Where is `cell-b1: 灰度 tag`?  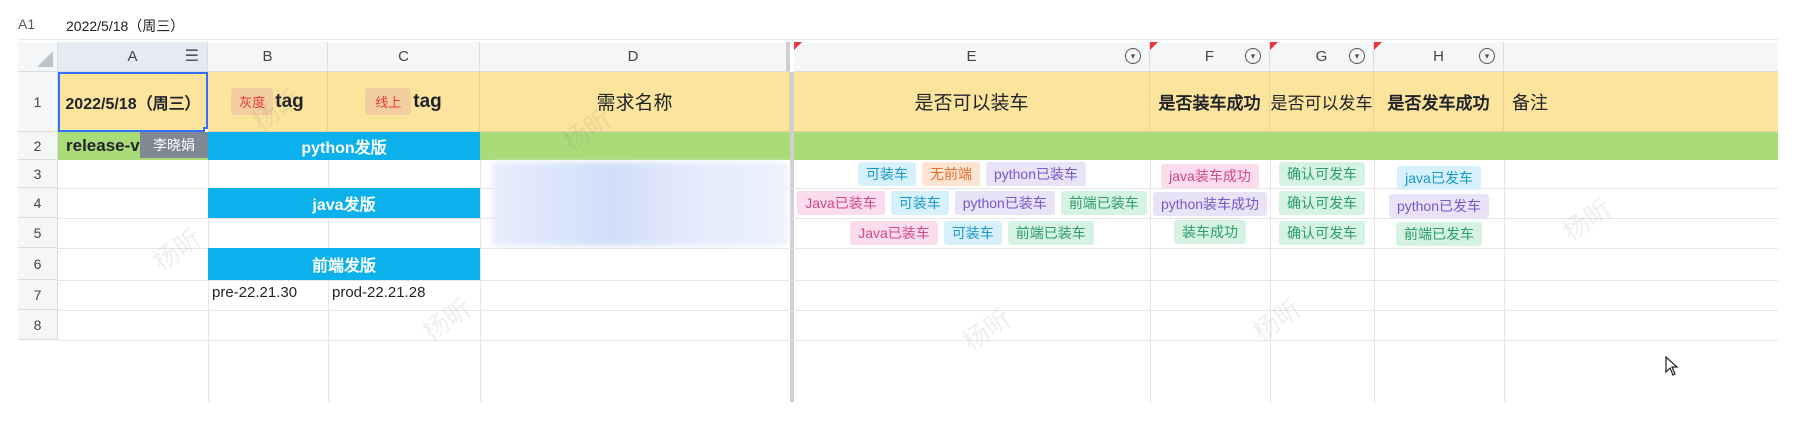 cell-b1: 灰度 tag is located at coordinates (268, 102).